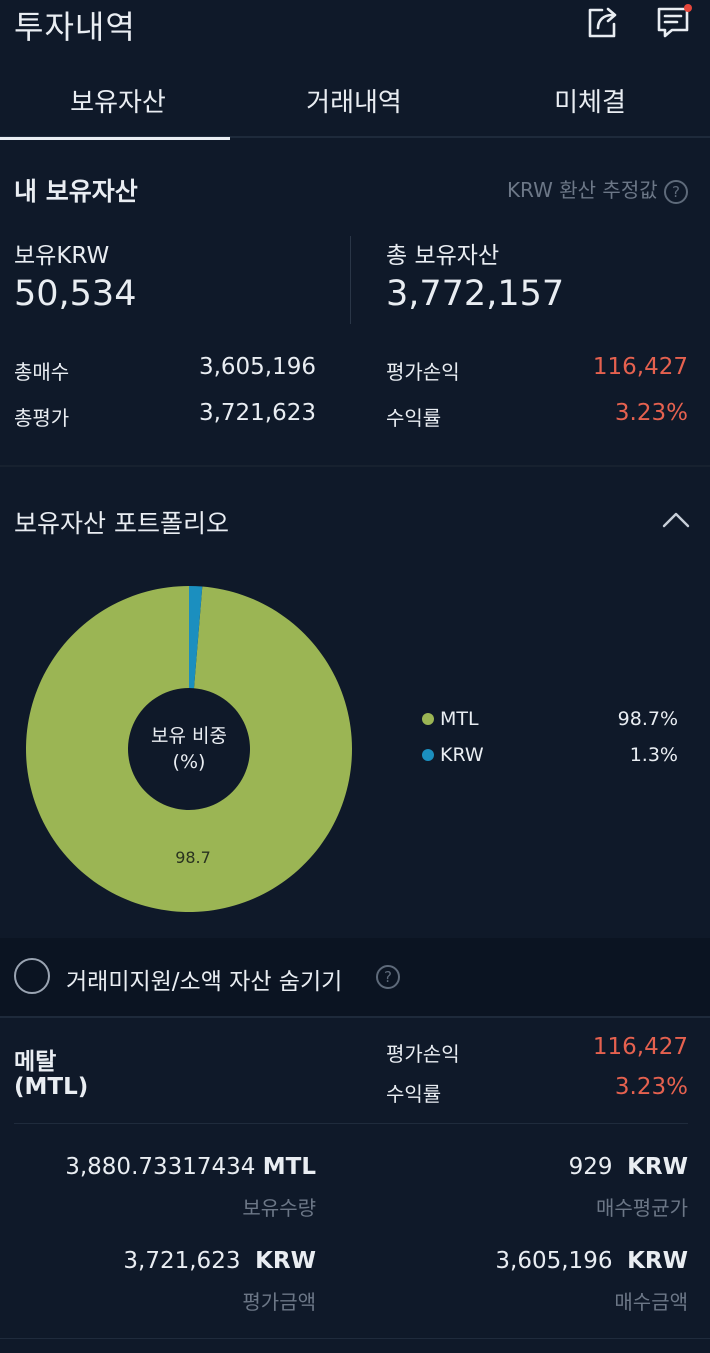 The image size is (710, 1353). I want to click on summary-title: 내 보유자산, so click(76, 191).